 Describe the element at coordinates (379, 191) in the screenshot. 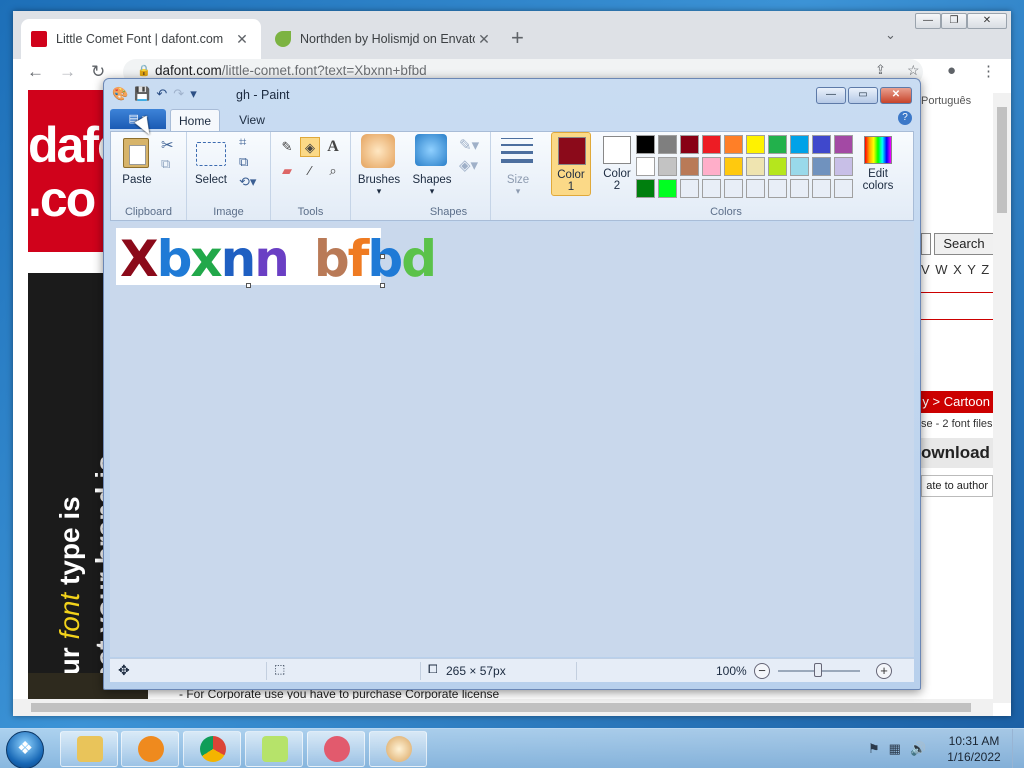

I see `chevron-down-icon: ▾` at that location.